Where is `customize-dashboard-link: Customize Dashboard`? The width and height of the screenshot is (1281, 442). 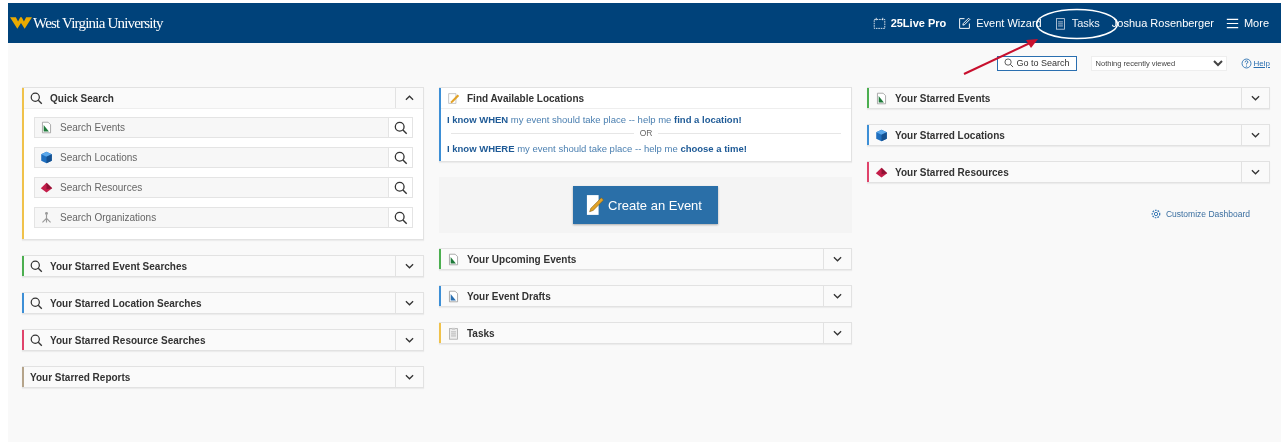 customize-dashboard-link: Customize Dashboard is located at coordinates (1199, 214).